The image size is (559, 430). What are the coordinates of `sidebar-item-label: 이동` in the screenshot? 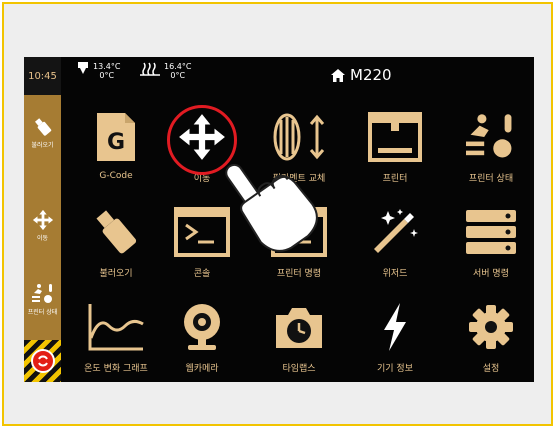 It's located at (42, 238).